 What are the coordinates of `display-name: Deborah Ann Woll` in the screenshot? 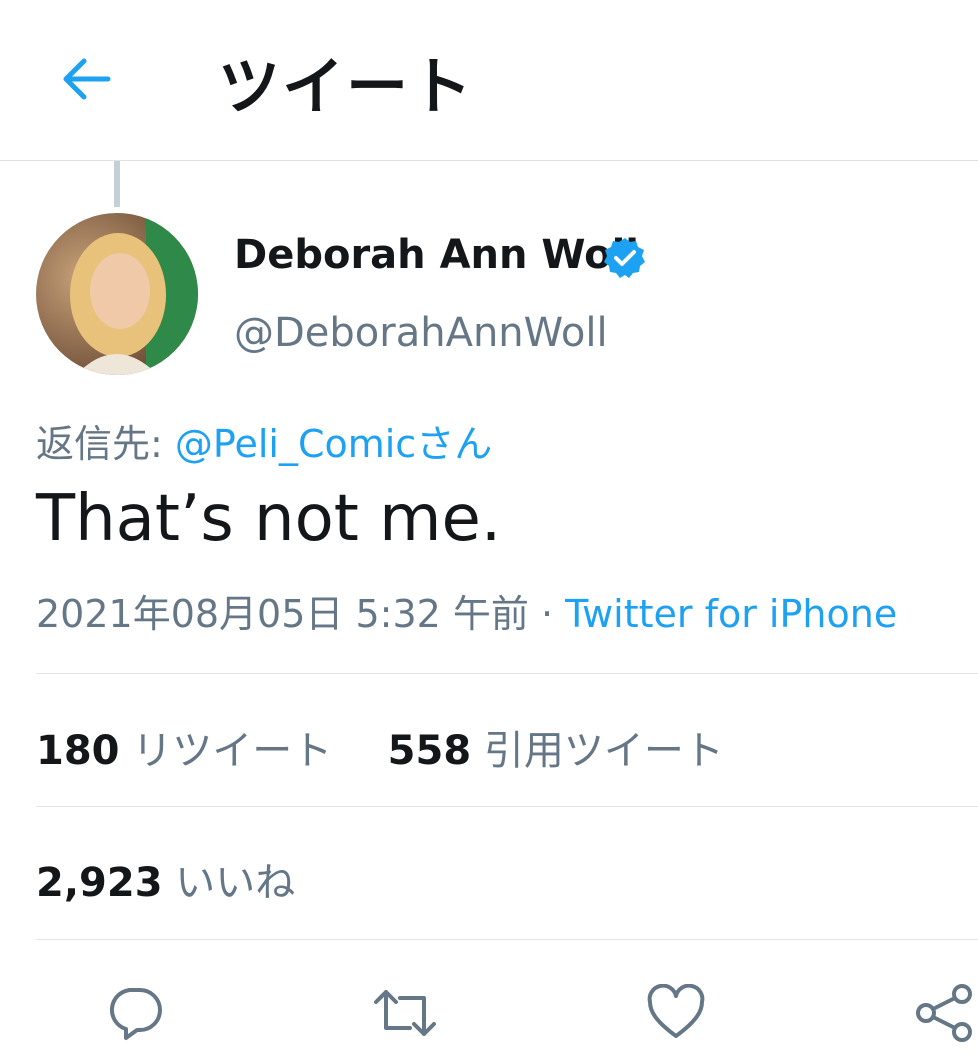 It's located at (436, 255).